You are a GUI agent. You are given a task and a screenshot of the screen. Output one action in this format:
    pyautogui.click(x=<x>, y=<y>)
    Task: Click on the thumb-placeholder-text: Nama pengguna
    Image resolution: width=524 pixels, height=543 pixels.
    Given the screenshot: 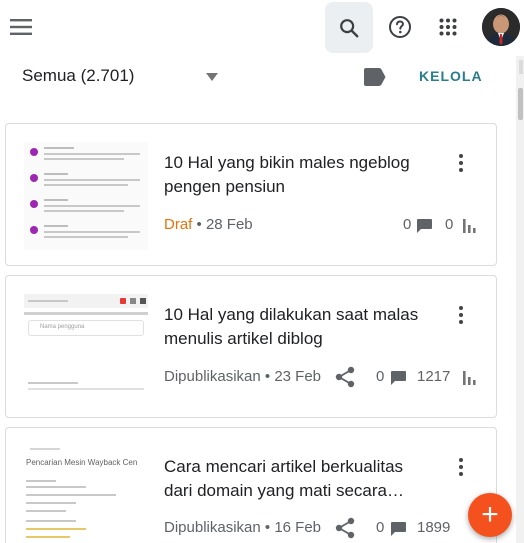 What is the action you would take?
    pyautogui.click(x=62, y=327)
    